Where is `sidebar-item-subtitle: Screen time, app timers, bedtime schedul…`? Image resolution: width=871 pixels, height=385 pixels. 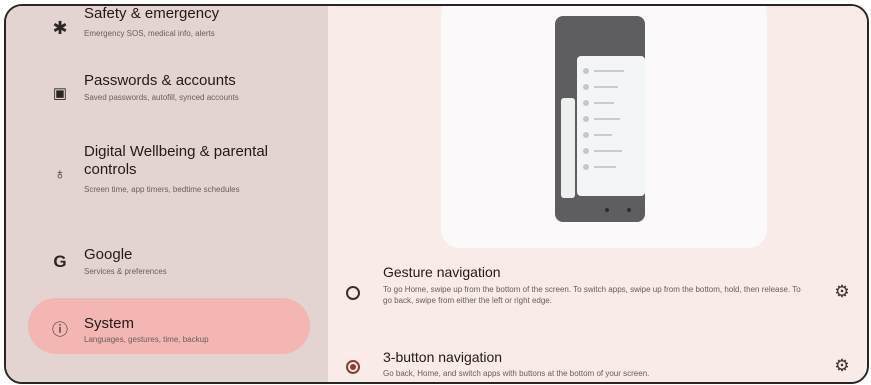
sidebar-item-subtitle: Screen time, app timers, bedtime schedul… is located at coordinates (162, 189).